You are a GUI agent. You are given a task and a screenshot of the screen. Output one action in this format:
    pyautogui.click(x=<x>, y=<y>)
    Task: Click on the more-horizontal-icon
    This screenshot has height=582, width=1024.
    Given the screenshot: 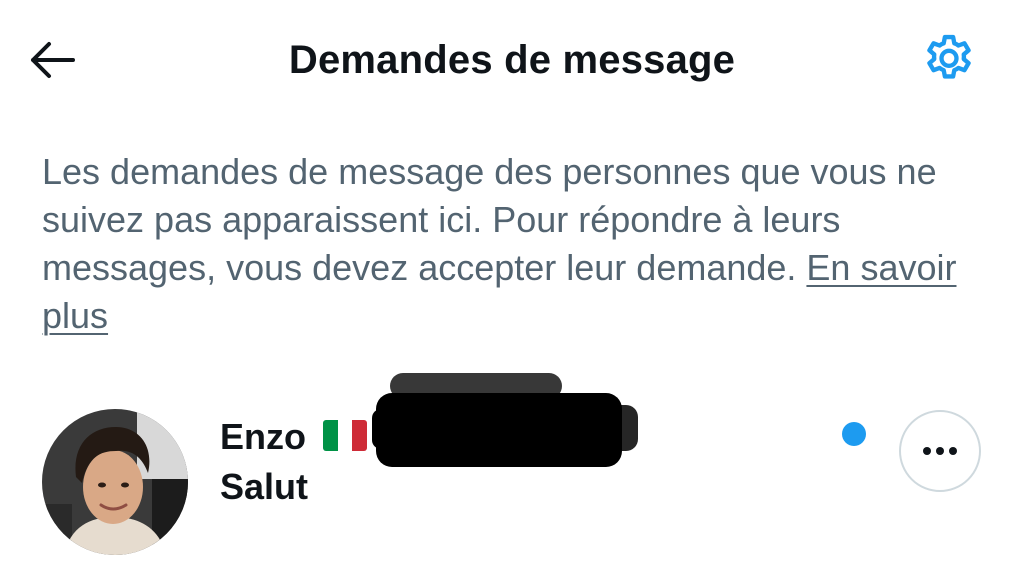 What is the action you would take?
    pyautogui.click(x=940, y=451)
    